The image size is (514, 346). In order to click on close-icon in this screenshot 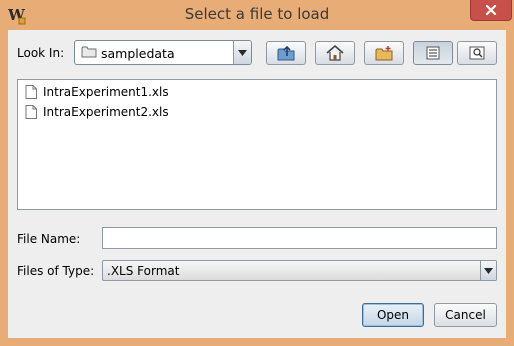, I will do `click(491, 10)`.